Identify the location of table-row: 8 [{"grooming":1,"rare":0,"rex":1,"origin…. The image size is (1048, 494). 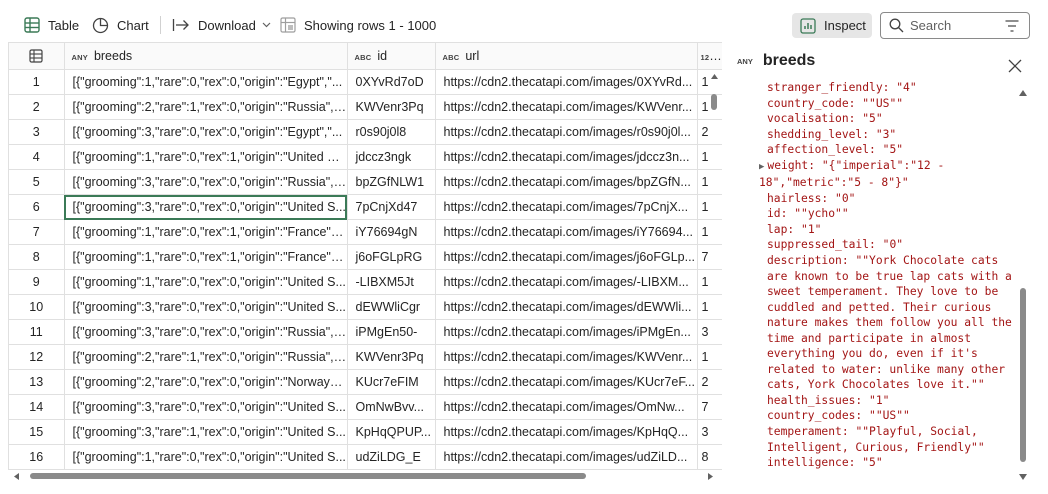
(365, 257).